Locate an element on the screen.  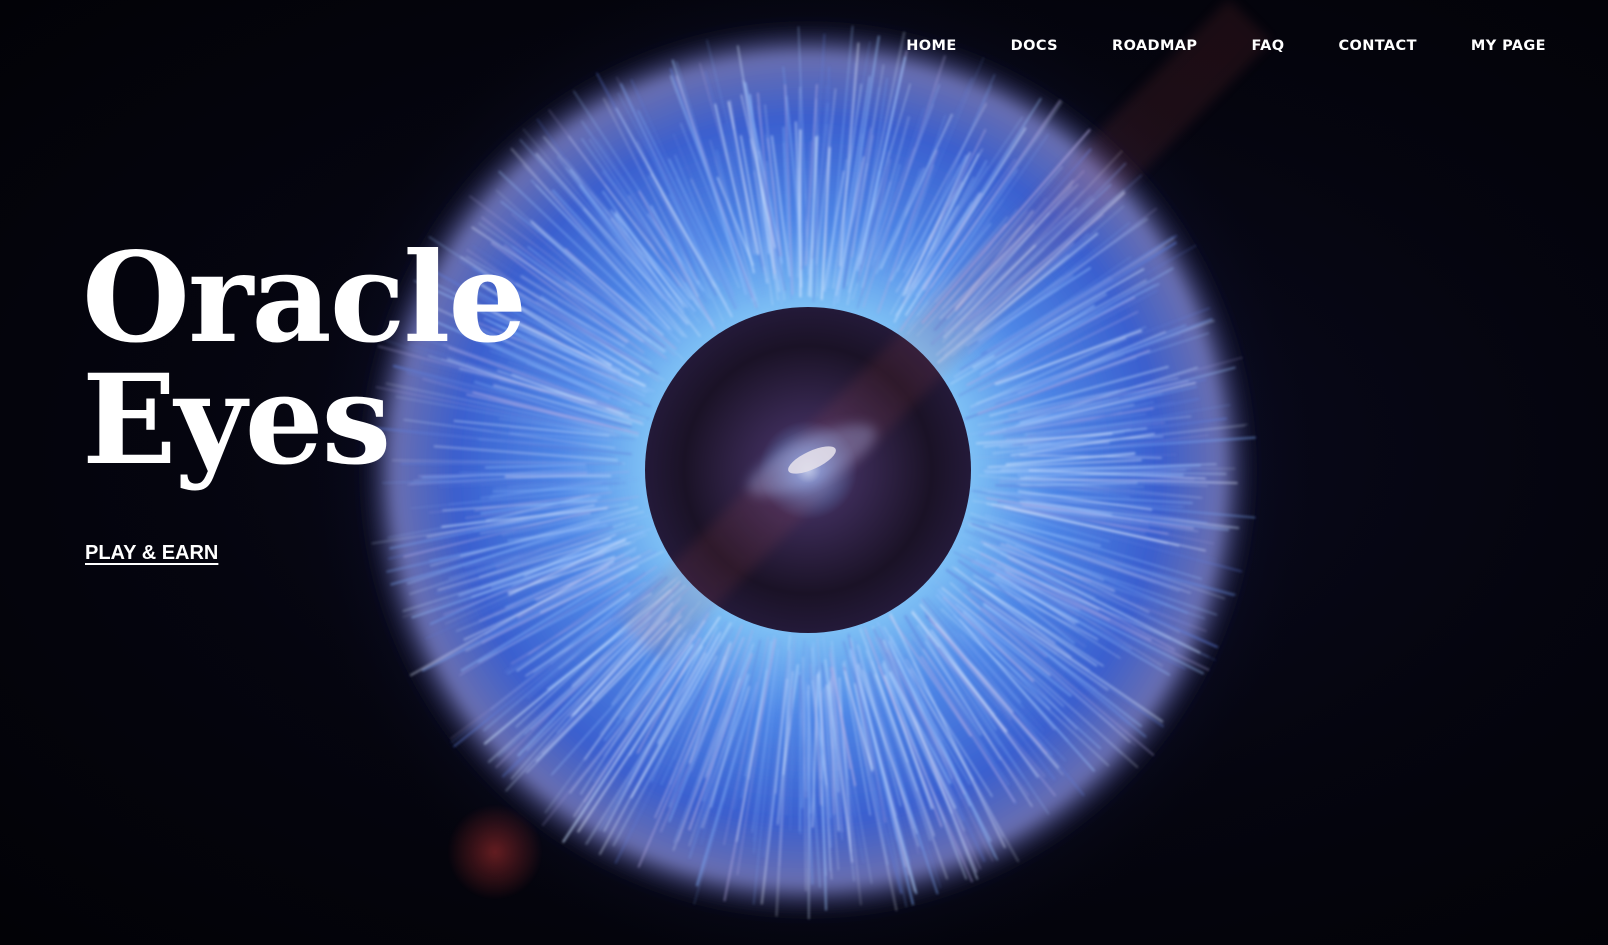
hero-title-line-1: Oracle is located at coordinates (304, 298).